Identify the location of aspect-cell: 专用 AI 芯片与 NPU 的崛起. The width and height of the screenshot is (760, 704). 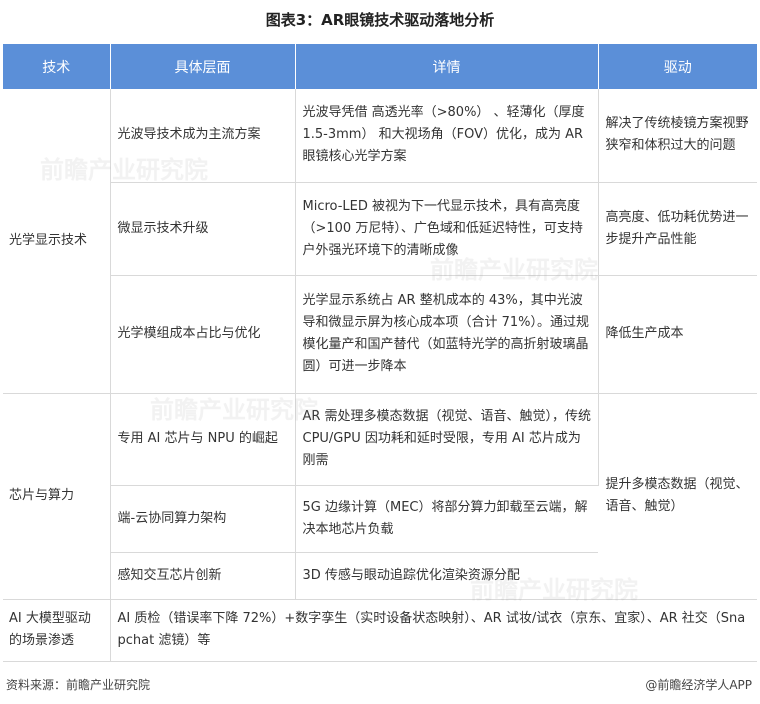
(203, 439).